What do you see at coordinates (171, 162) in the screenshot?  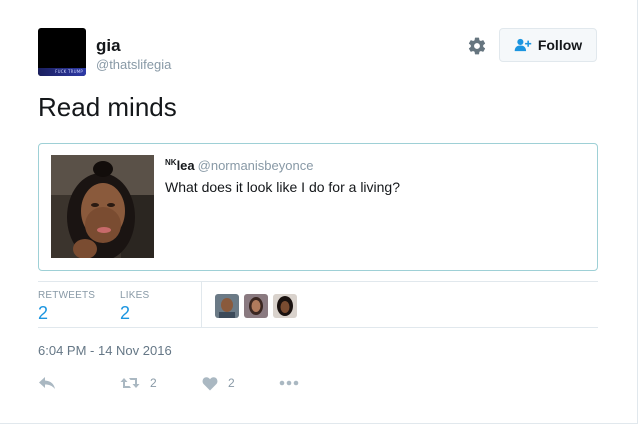 I see `quoted-author-prefix: NK` at bounding box center [171, 162].